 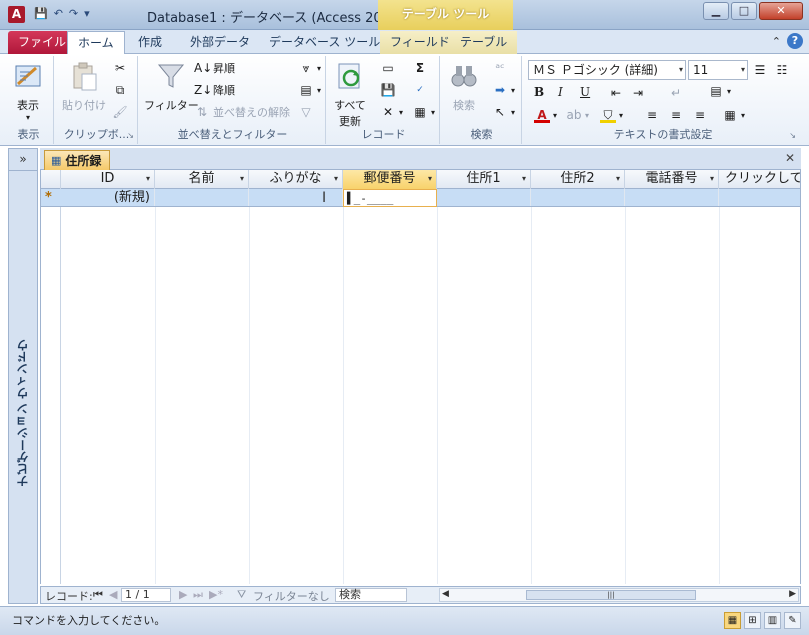 What do you see at coordinates (150, 42) in the screenshot?
I see `tab-create: 作成` at bounding box center [150, 42].